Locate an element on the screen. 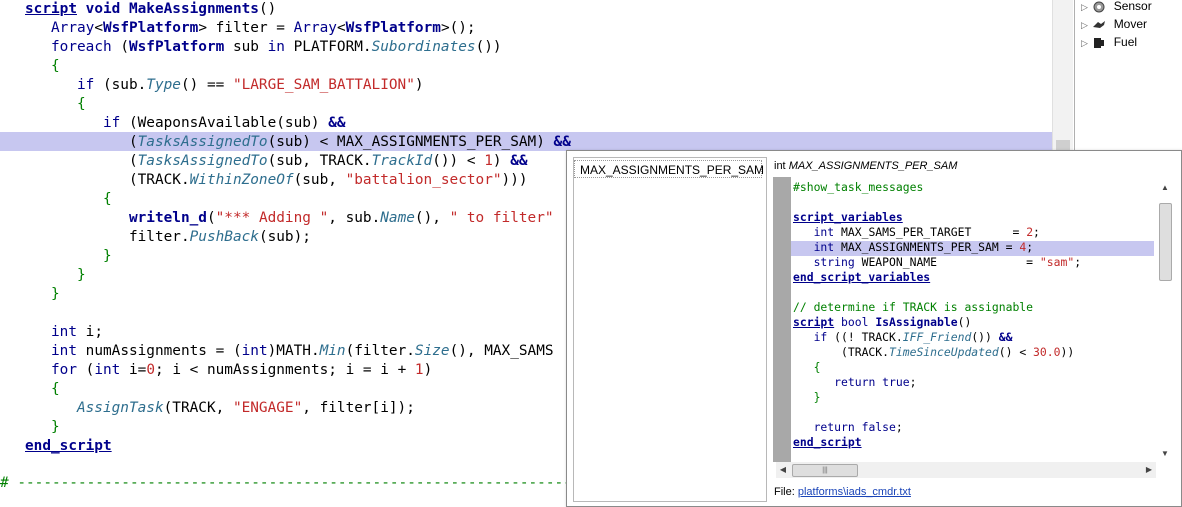 The width and height of the screenshot is (1182, 507). code-token: (sub, TRACK. is located at coordinates (319, 161).